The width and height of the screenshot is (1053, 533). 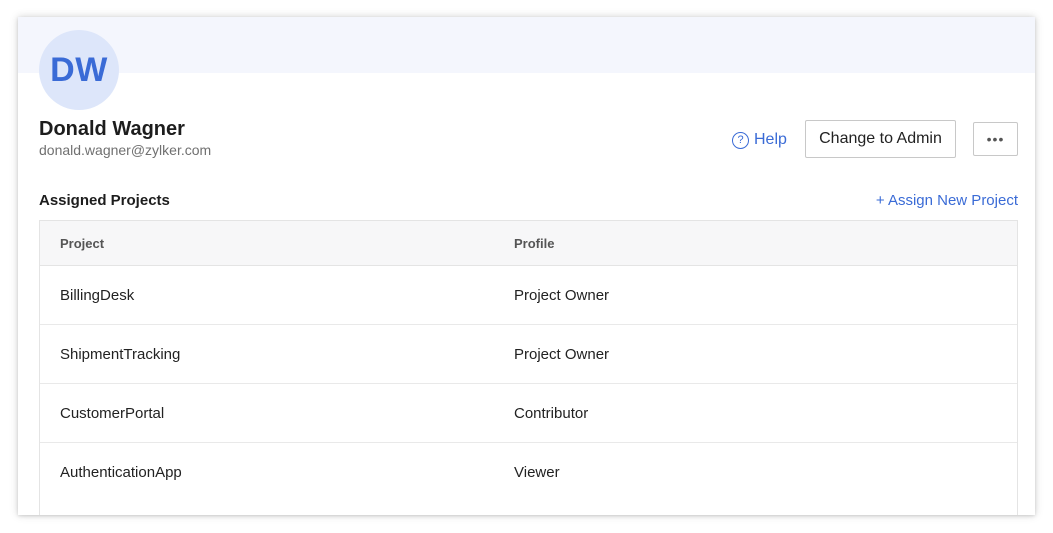 I want to click on project-cell: ShipmentTracking, so click(x=120, y=354).